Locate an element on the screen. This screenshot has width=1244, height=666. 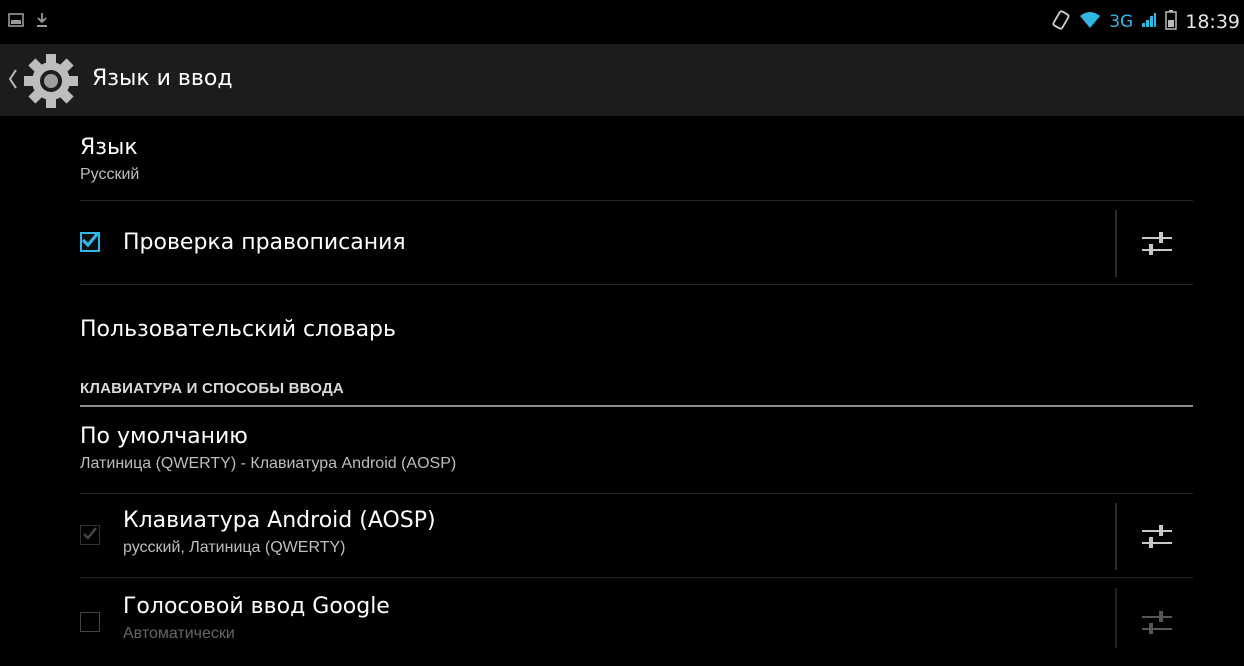
download-icon is located at coordinates (42, 22).